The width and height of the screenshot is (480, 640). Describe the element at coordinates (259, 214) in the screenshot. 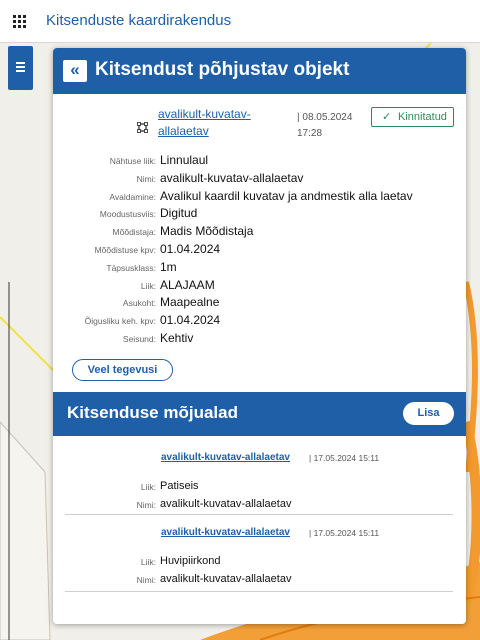

I see `property-row: Moodustusviis: Digitud` at that location.